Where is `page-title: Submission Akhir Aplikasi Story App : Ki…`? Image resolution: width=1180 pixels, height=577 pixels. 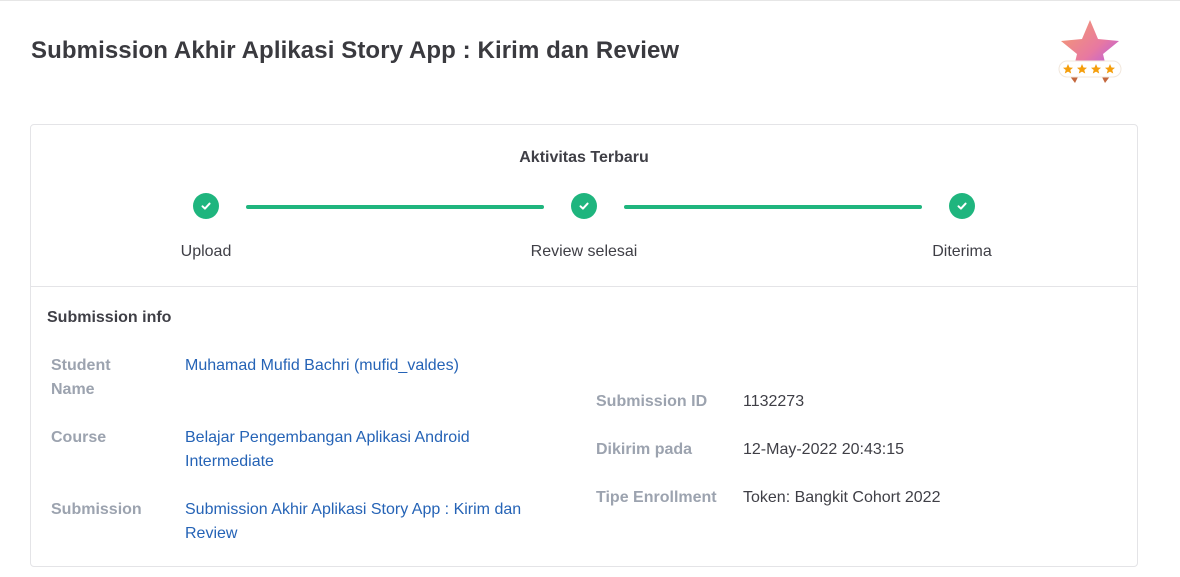 page-title: Submission Akhir Aplikasi Story App : Ki… is located at coordinates (355, 50).